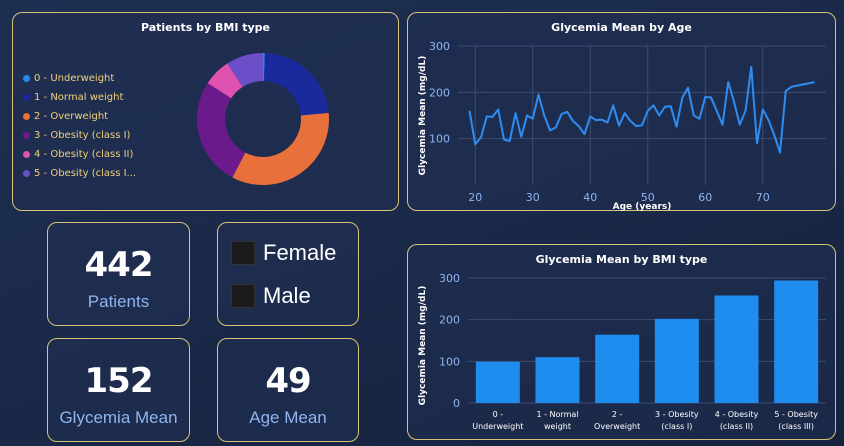  What do you see at coordinates (705, 197) in the screenshot?
I see `x-tick-label: 60` at bounding box center [705, 197].